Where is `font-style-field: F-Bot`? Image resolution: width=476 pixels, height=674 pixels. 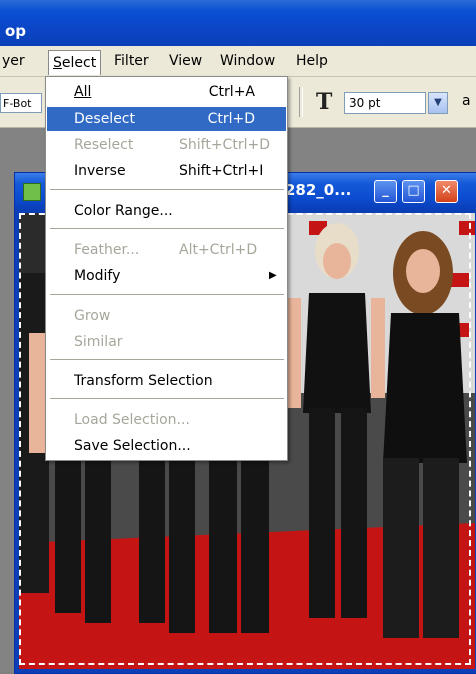 font-style-field: F-Bot is located at coordinates (21, 103).